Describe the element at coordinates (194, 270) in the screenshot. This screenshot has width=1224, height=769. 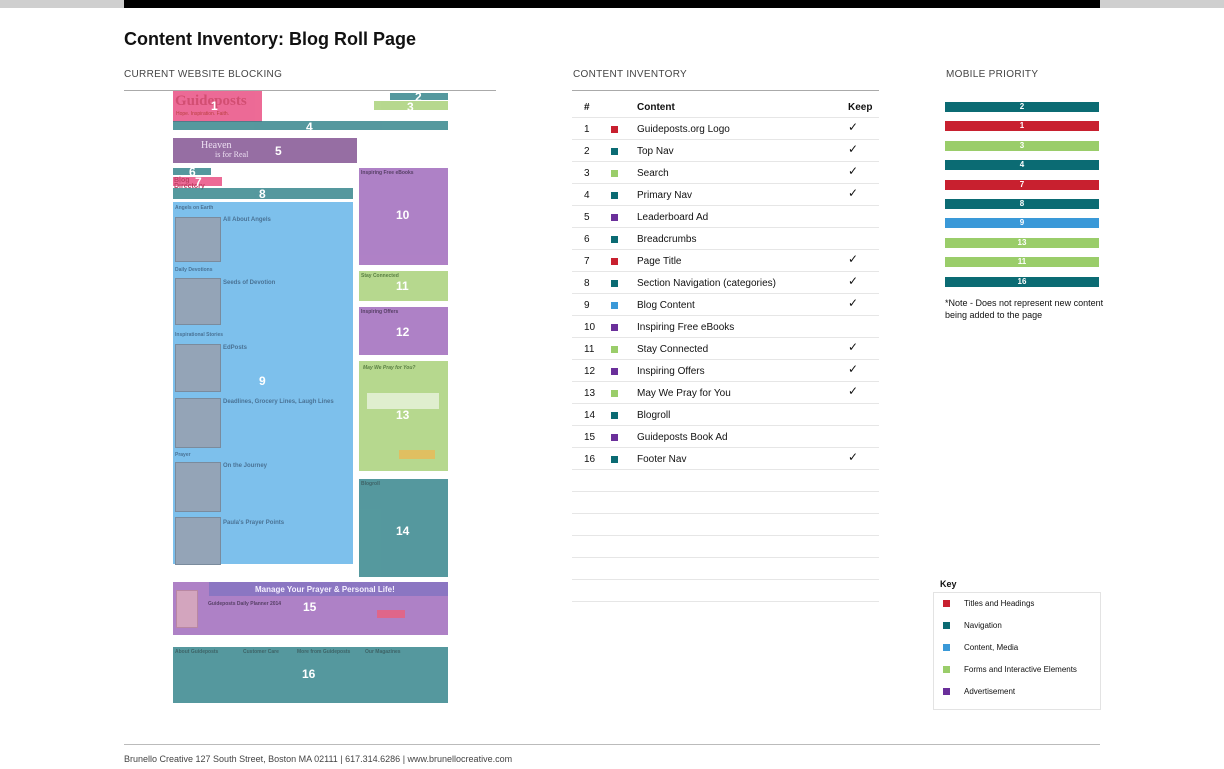
I see `wf-cat-devotions: Daily Devotions` at that location.